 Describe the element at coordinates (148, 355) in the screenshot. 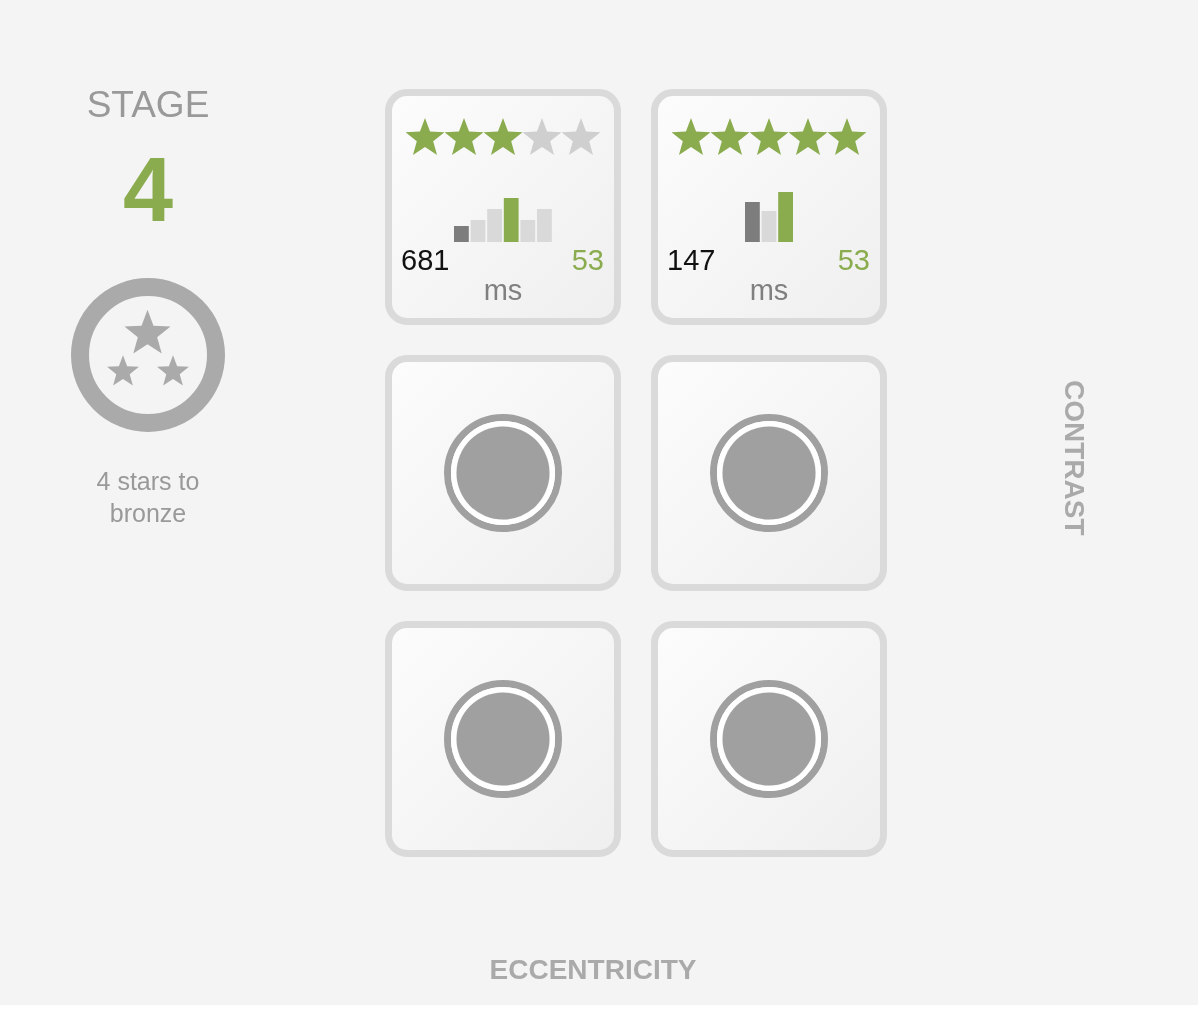

I see `stars-badge-icon` at that location.